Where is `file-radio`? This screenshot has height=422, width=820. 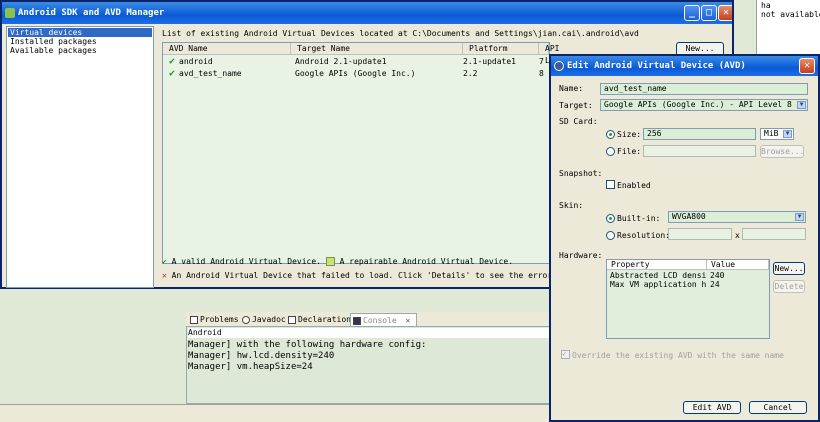 file-radio is located at coordinates (610, 151).